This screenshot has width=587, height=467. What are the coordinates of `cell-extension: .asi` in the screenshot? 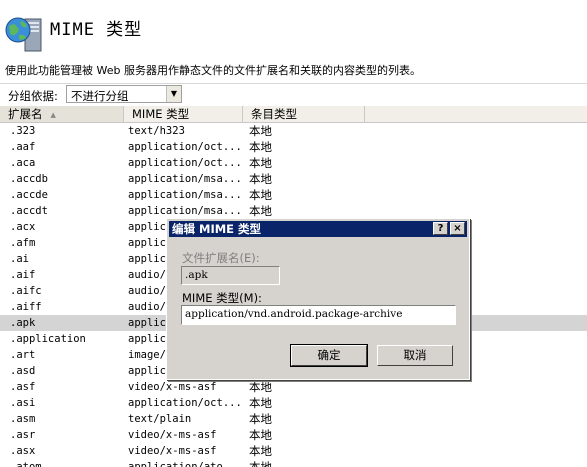 It's located at (23, 403).